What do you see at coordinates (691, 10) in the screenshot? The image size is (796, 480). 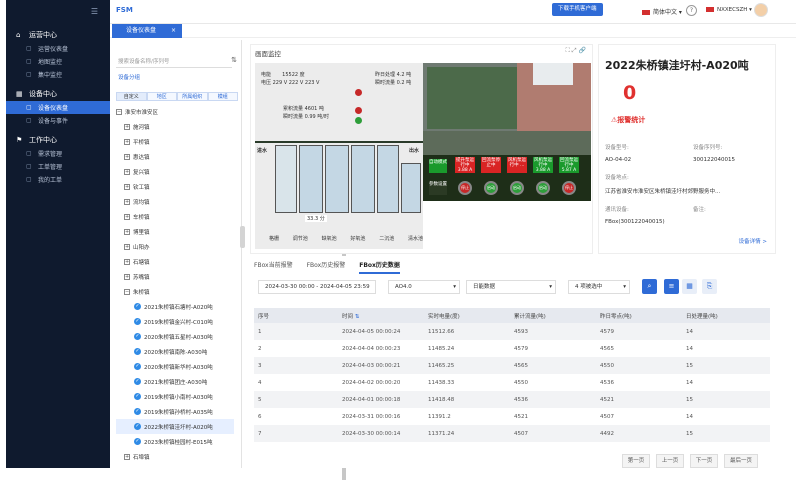 I see `help-icon: ?` at bounding box center [691, 10].